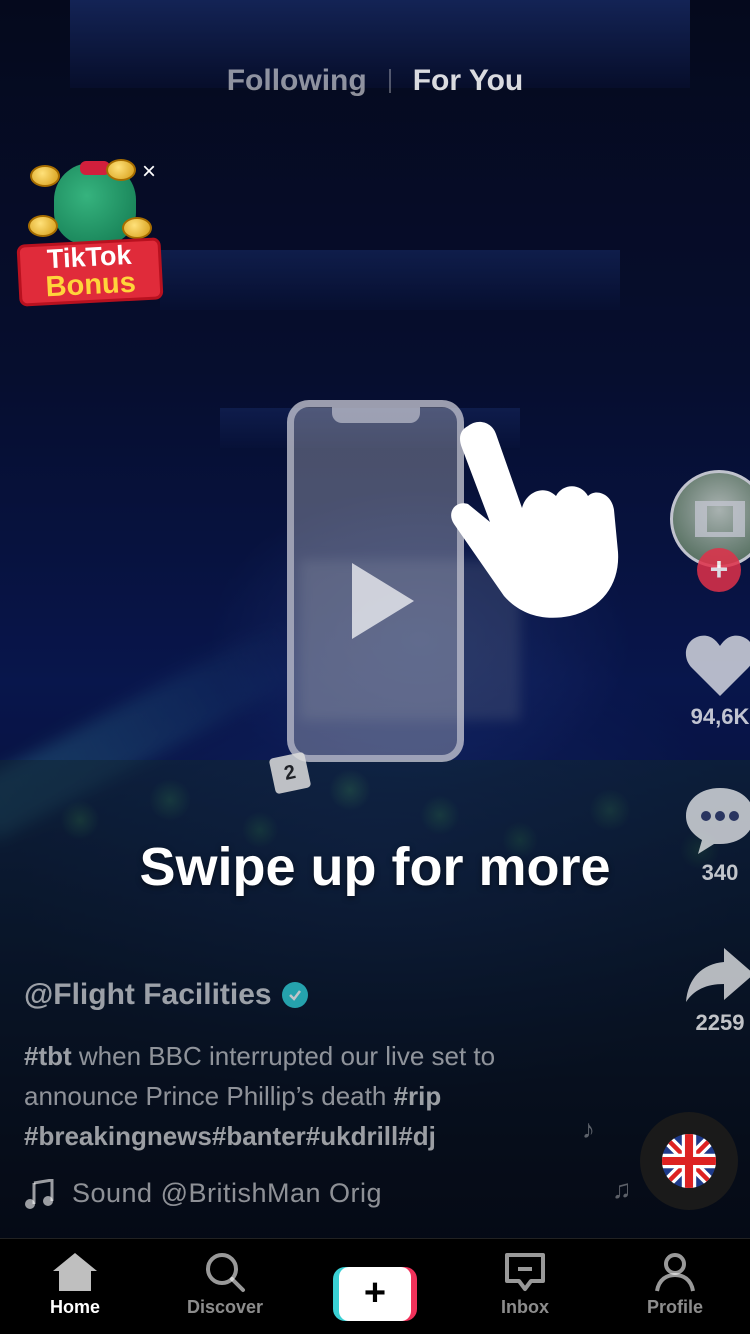 Image resolution: width=750 pixels, height=1334 pixels. Describe the element at coordinates (230, 1136) in the screenshot. I see `hashtag-list: #breakingnews#banter#ukdrill#dj` at that location.